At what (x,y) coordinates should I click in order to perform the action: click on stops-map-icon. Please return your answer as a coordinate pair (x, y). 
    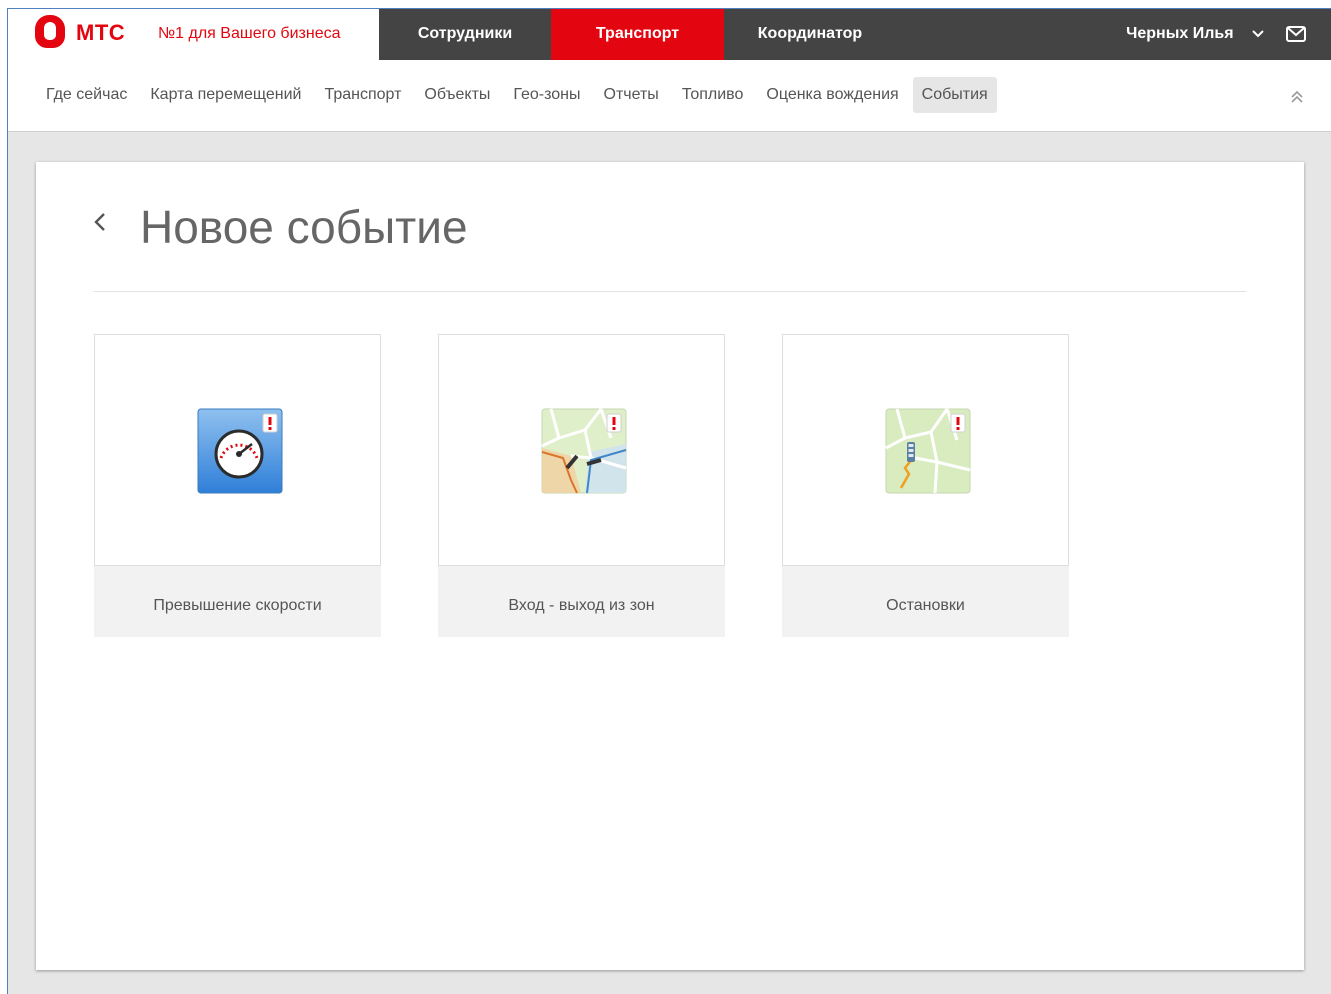
    Looking at the image, I should click on (928, 451).